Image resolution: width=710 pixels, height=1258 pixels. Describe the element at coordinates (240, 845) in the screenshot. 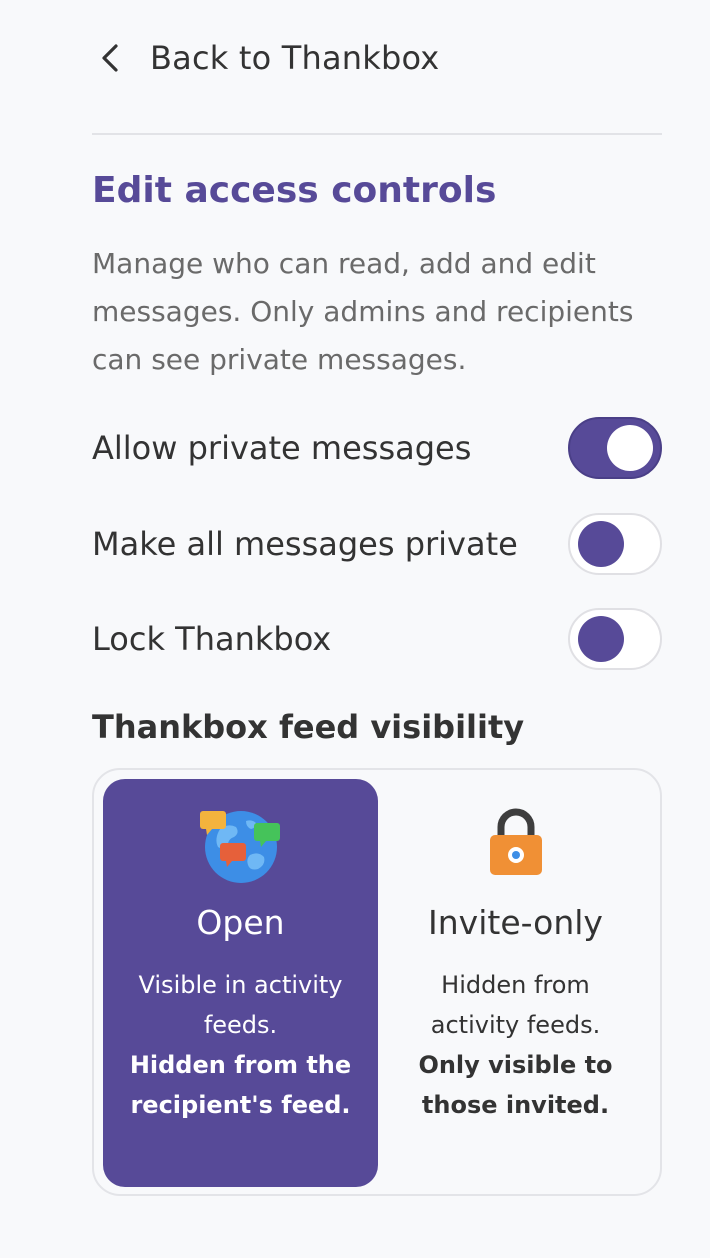

I see `globe-chat-icon` at that location.